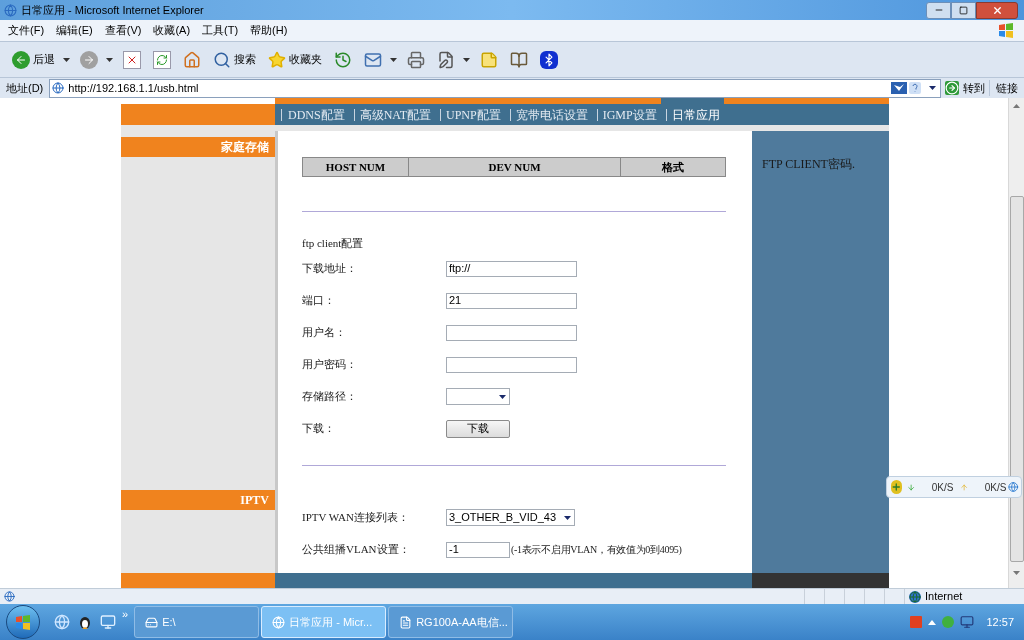 The image size is (1024, 640). I want to click on start-button, so click(23, 622).